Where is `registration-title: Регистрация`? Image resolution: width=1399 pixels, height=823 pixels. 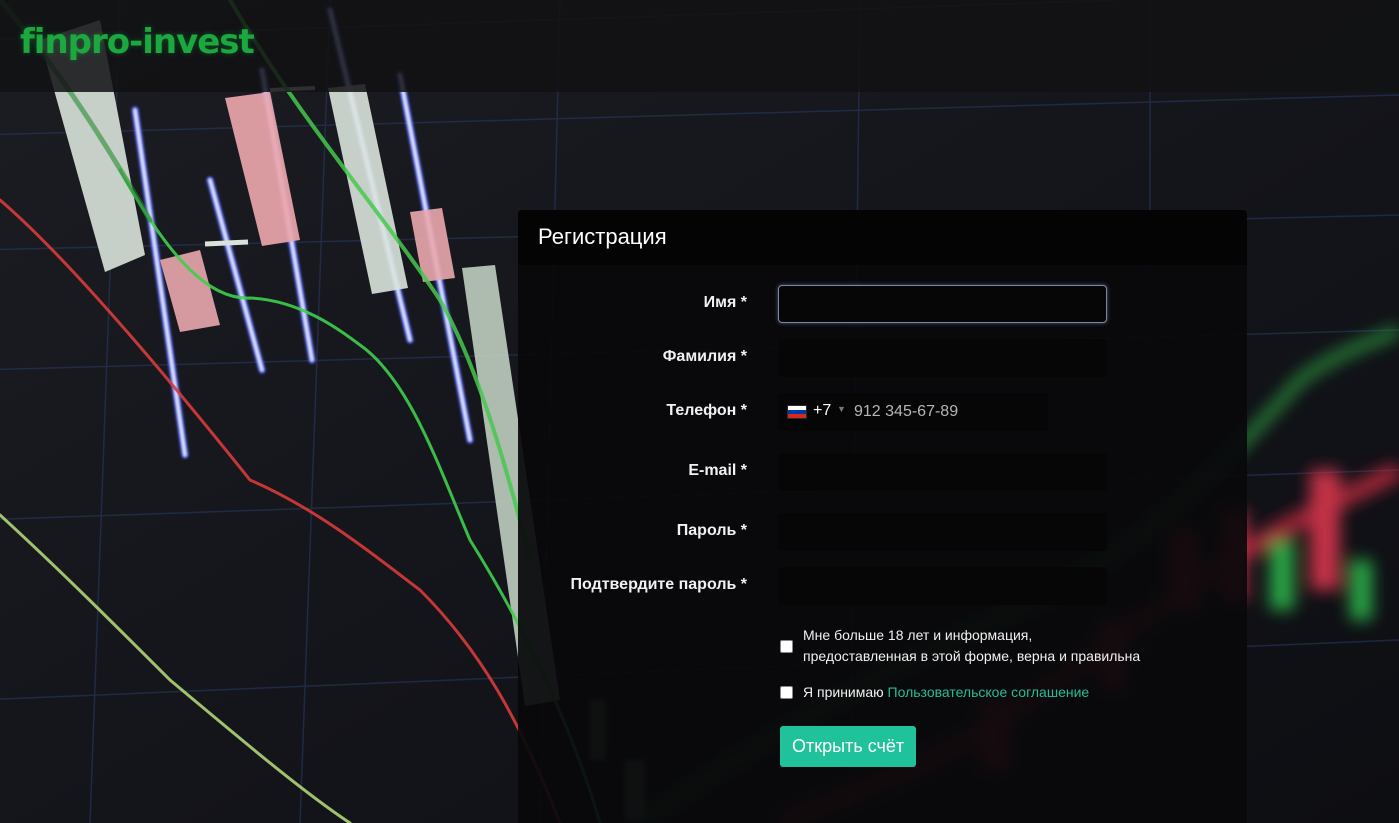
registration-title: Регистрация is located at coordinates (882, 237).